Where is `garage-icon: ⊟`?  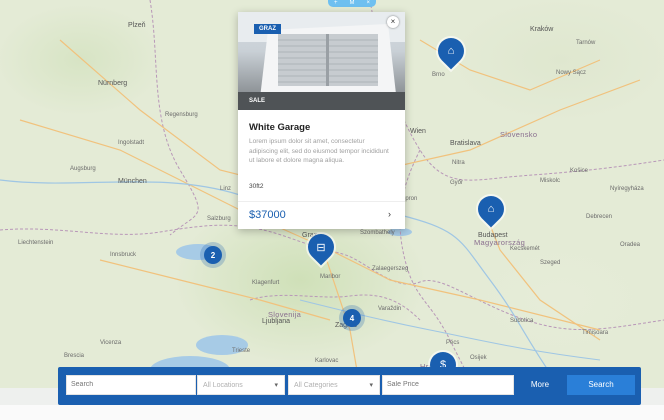 garage-icon: ⊟ is located at coordinates (321, 247).